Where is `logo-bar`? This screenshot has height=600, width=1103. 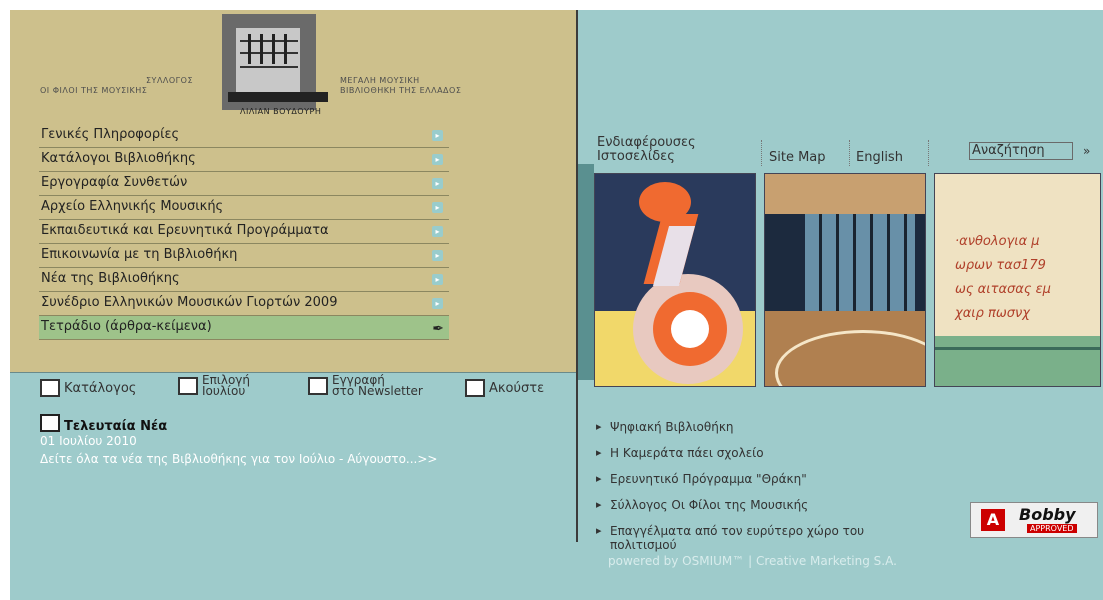
logo-bar is located at coordinates (278, 97).